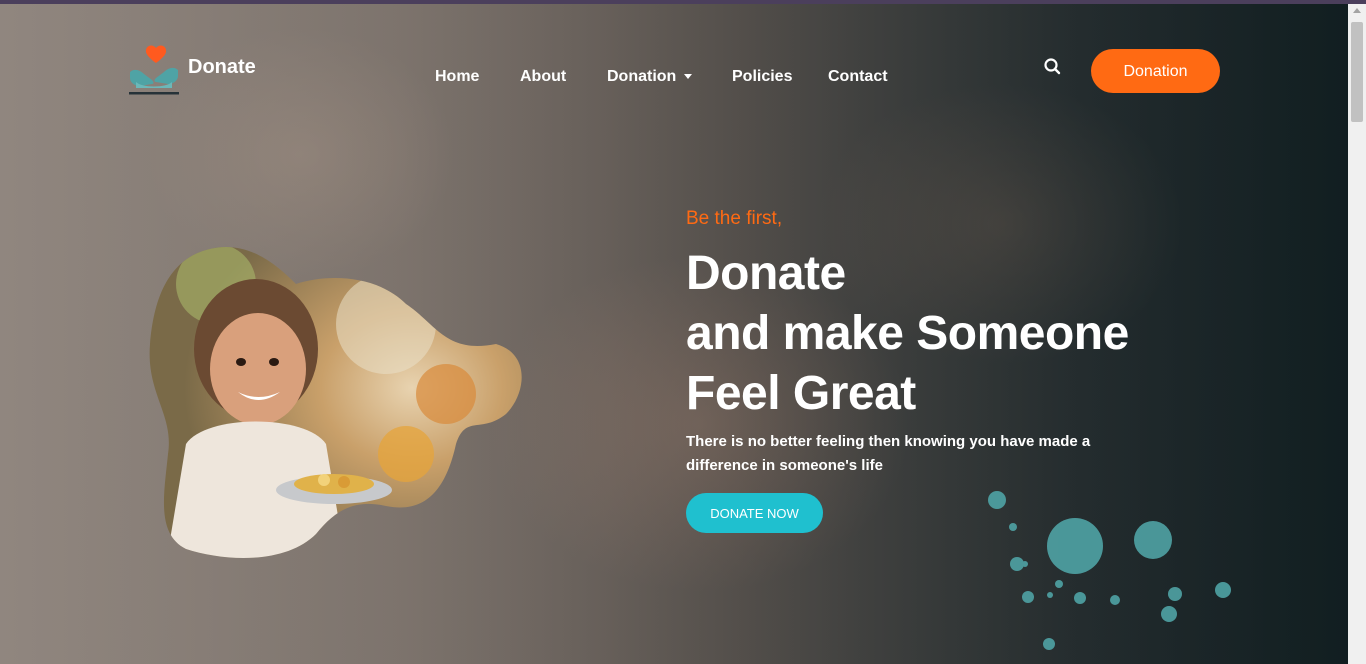 The image size is (1366, 664). Describe the element at coordinates (801, 393) in the screenshot. I see `headline-line-3: Feel Great` at that location.